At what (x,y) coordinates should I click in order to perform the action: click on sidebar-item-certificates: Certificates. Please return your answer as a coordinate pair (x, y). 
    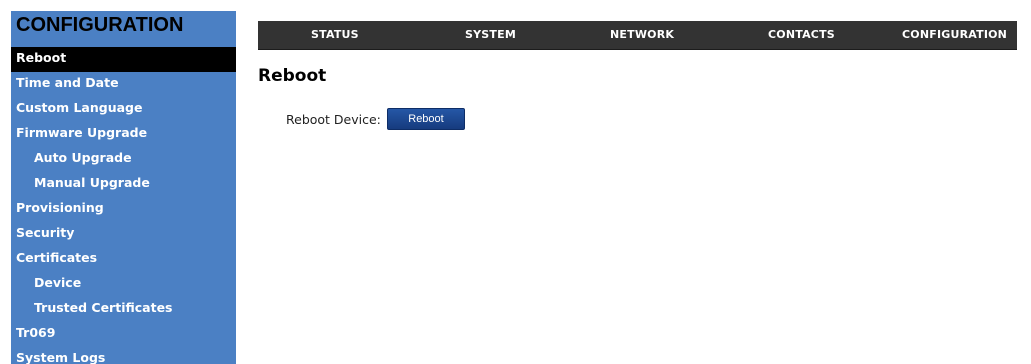
    Looking at the image, I should click on (123, 259).